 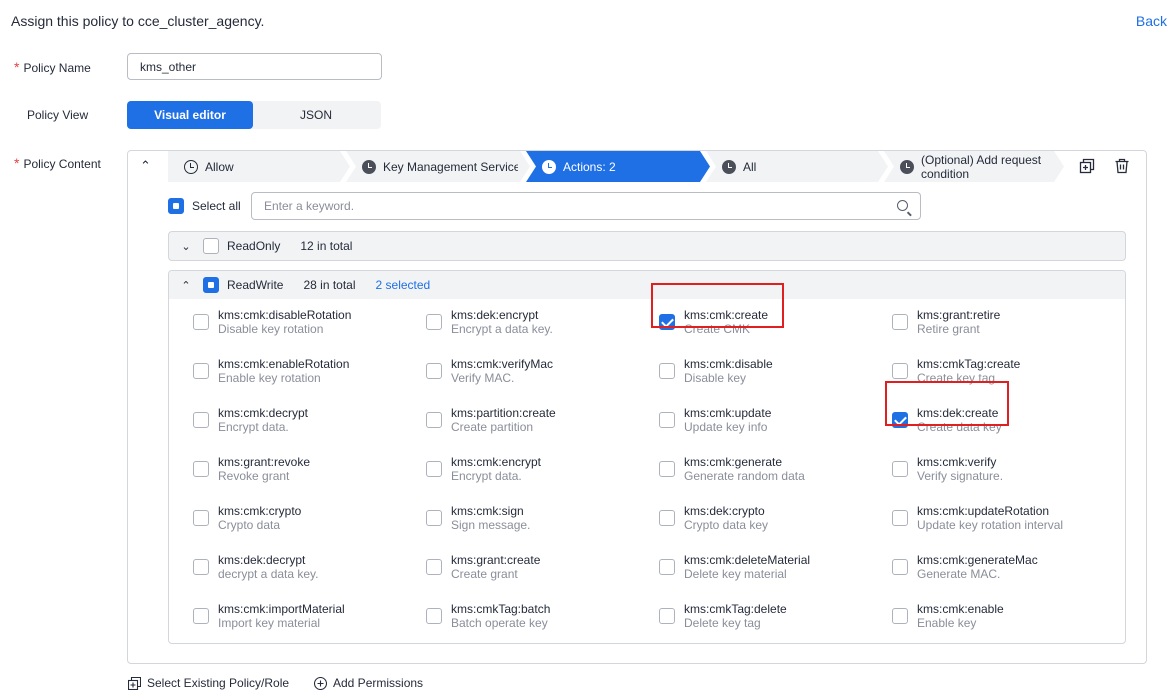 What do you see at coordinates (488, 616) in the screenshot?
I see `action-item: kms:cmkTag:batch Batch operate key` at bounding box center [488, 616].